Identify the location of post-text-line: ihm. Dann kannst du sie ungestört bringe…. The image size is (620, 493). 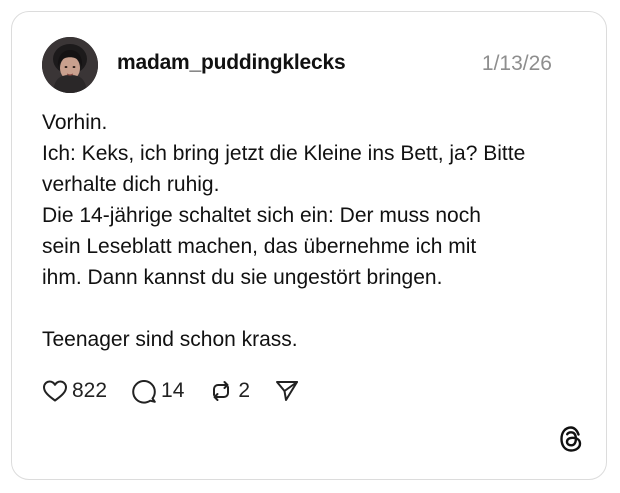
(242, 277).